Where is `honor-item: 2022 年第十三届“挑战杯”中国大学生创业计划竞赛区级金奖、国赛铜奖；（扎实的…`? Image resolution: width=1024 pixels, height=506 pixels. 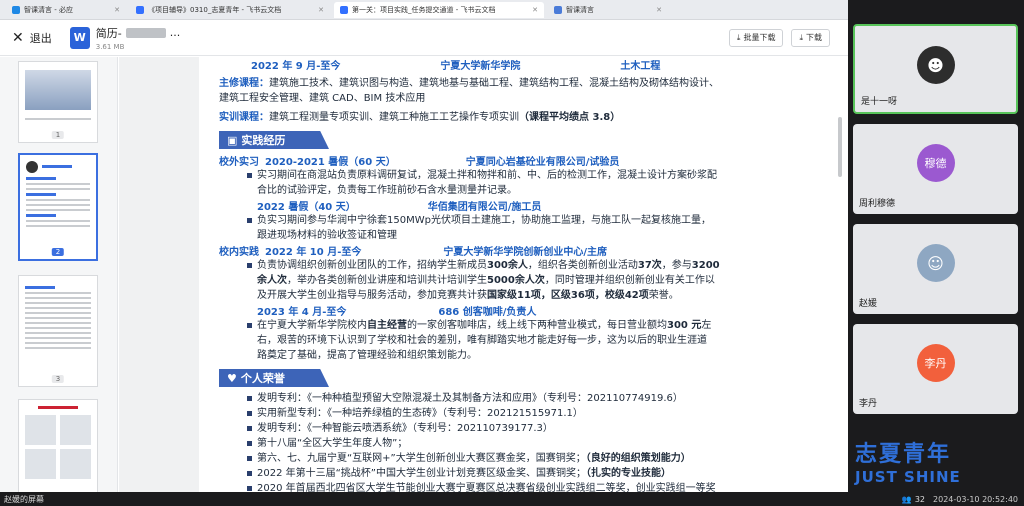 honor-item: 2022 年第十三届“挑战杯”中国大学生创业计划竞赛区级金奖、国赛铜奖；（扎实的… is located at coordinates (529, 473).